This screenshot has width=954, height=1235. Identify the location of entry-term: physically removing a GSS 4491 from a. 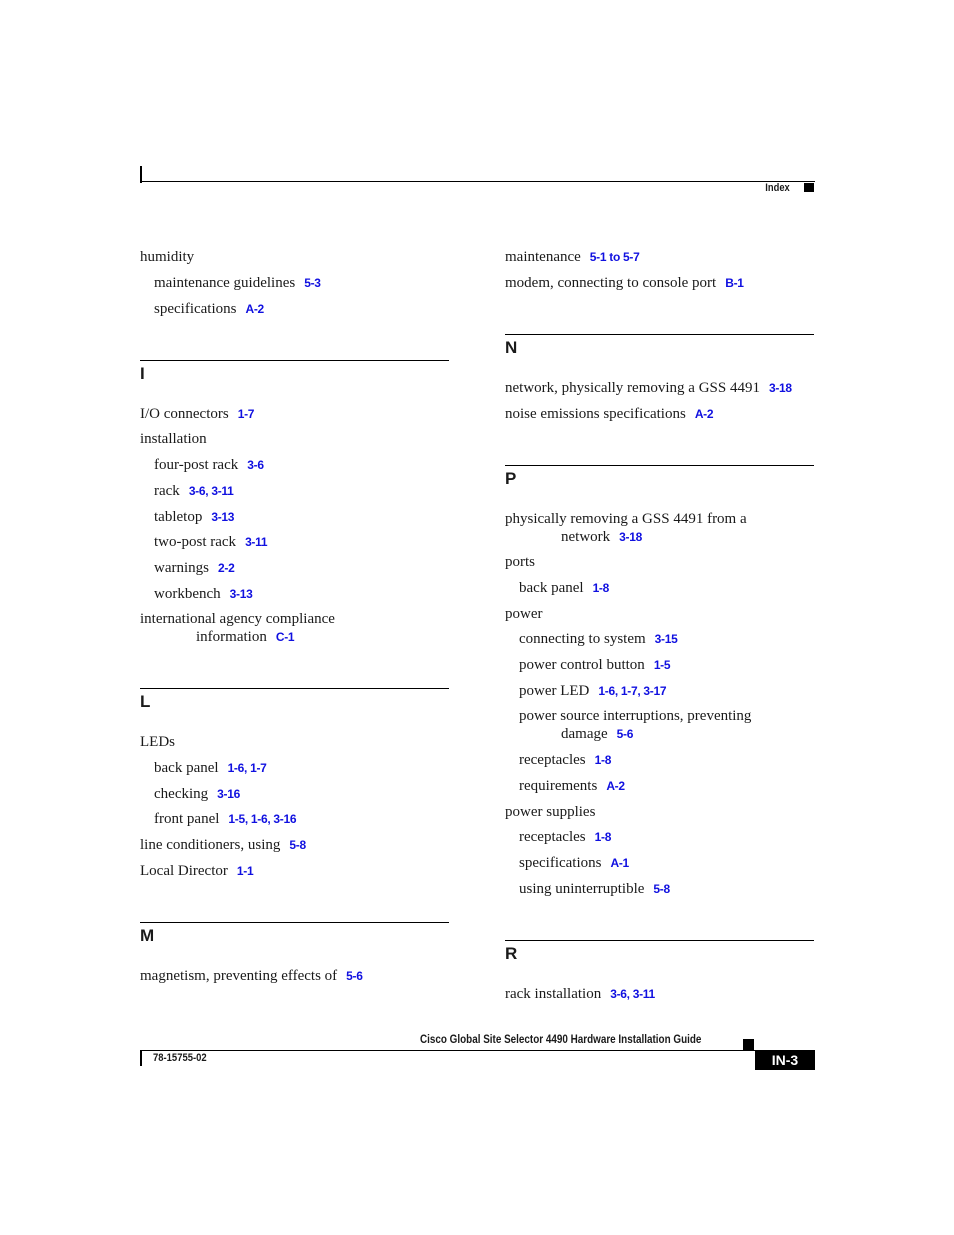
(626, 519).